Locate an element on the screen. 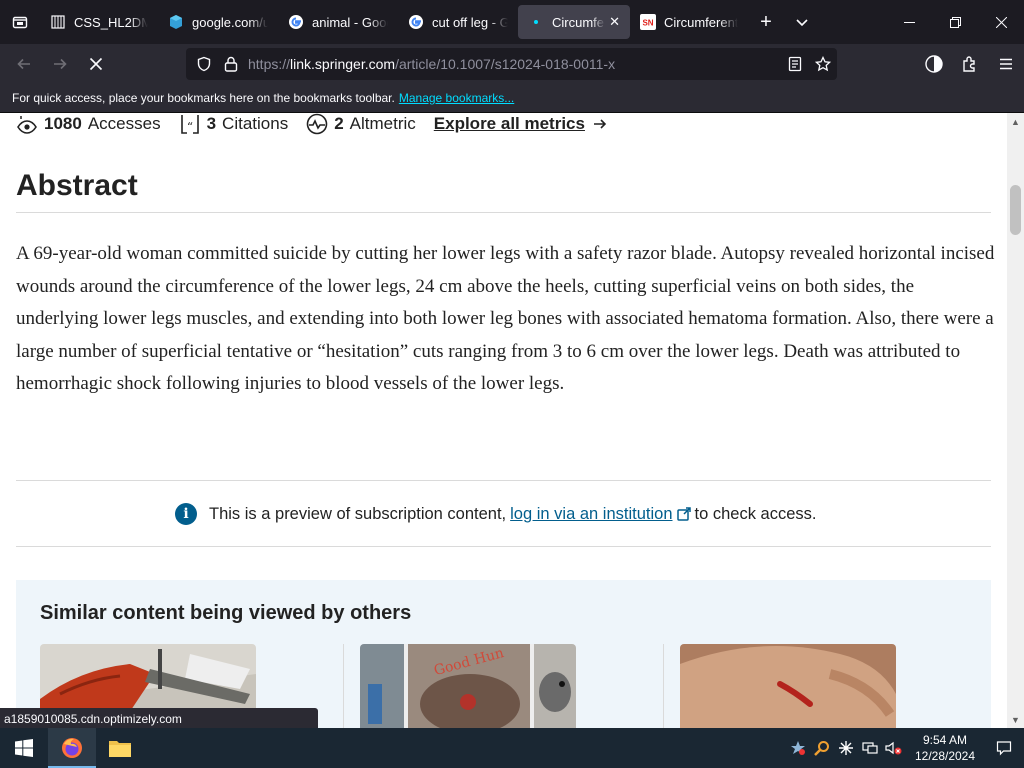 The image size is (1024, 768). back-arrow-icon is located at coordinates (23, 64).